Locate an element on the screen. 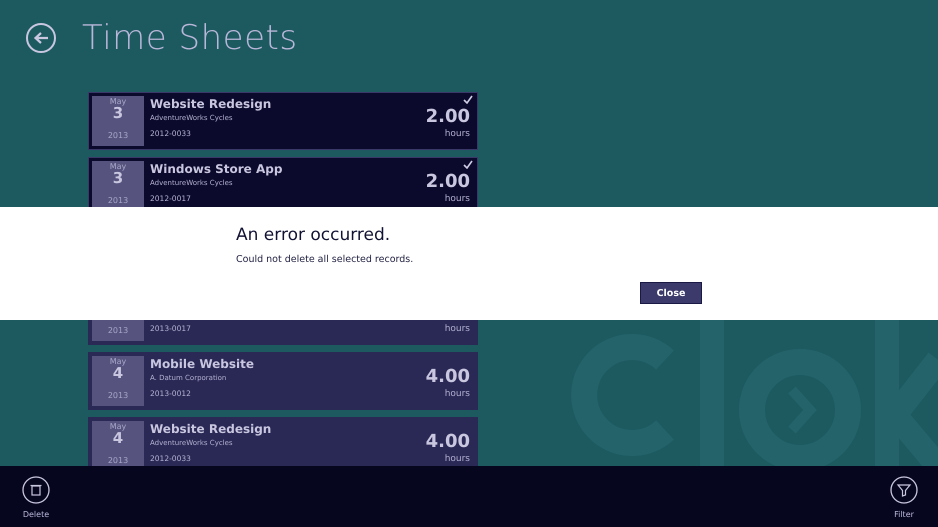 The width and height of the screenshot is (938, 527). app-bar-button: Filter is located at coordinates (904, 497).